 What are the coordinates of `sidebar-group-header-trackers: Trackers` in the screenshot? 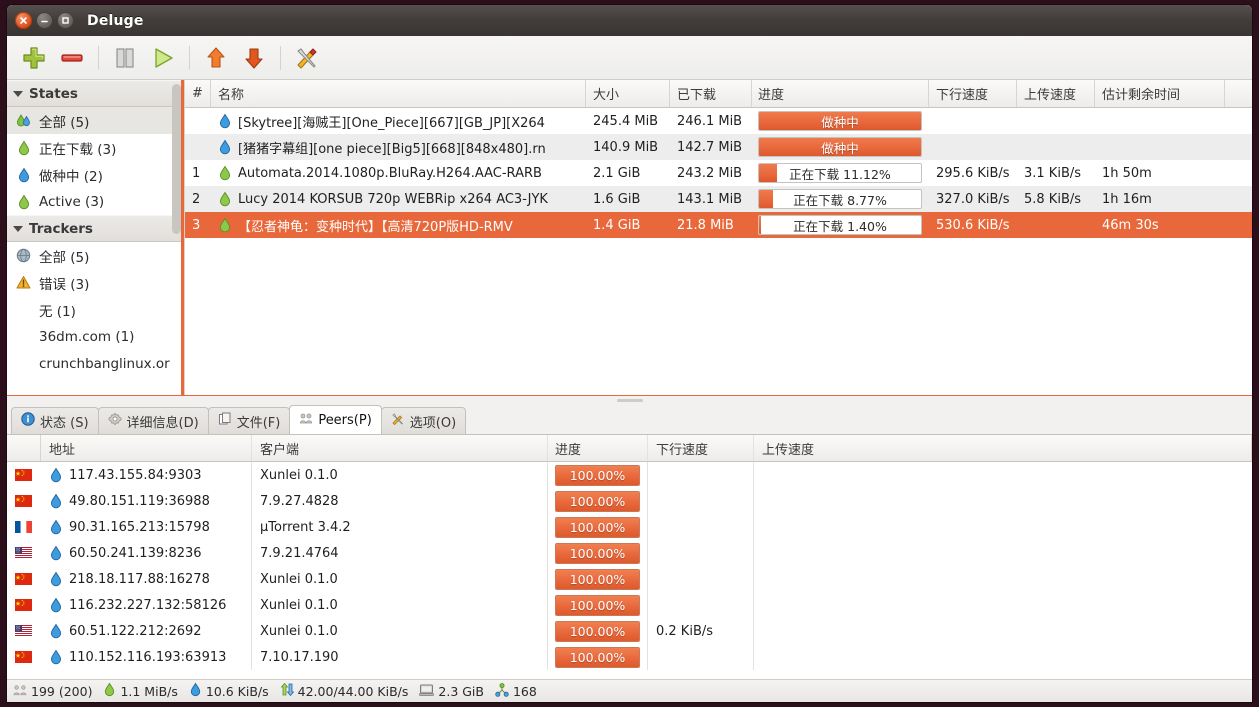 It's located at (95, 228).